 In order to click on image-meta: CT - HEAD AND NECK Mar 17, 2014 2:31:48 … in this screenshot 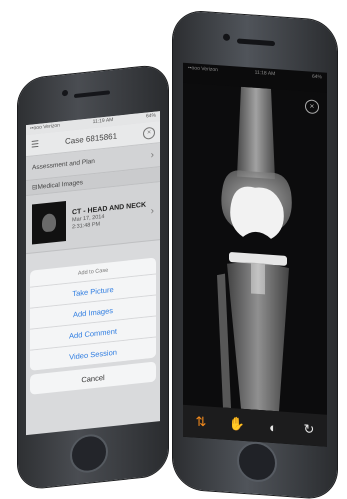, I will do `click(111, 216)`.